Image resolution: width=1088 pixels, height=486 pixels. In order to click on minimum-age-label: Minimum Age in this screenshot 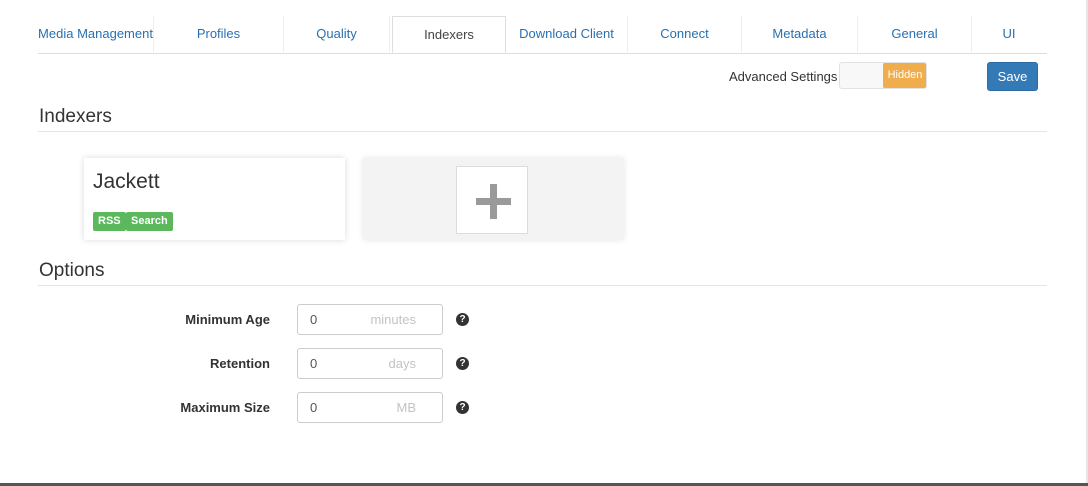, I will do `click(227, 319)`.